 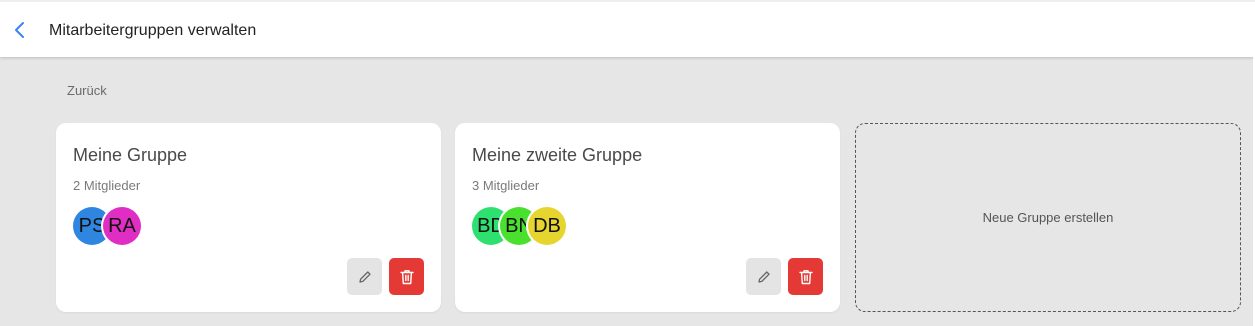 What do you see at coordinates (130, 155) in the screenshot?
I see `group-name: Meine Gruppe` at bounding box center [130, 155].